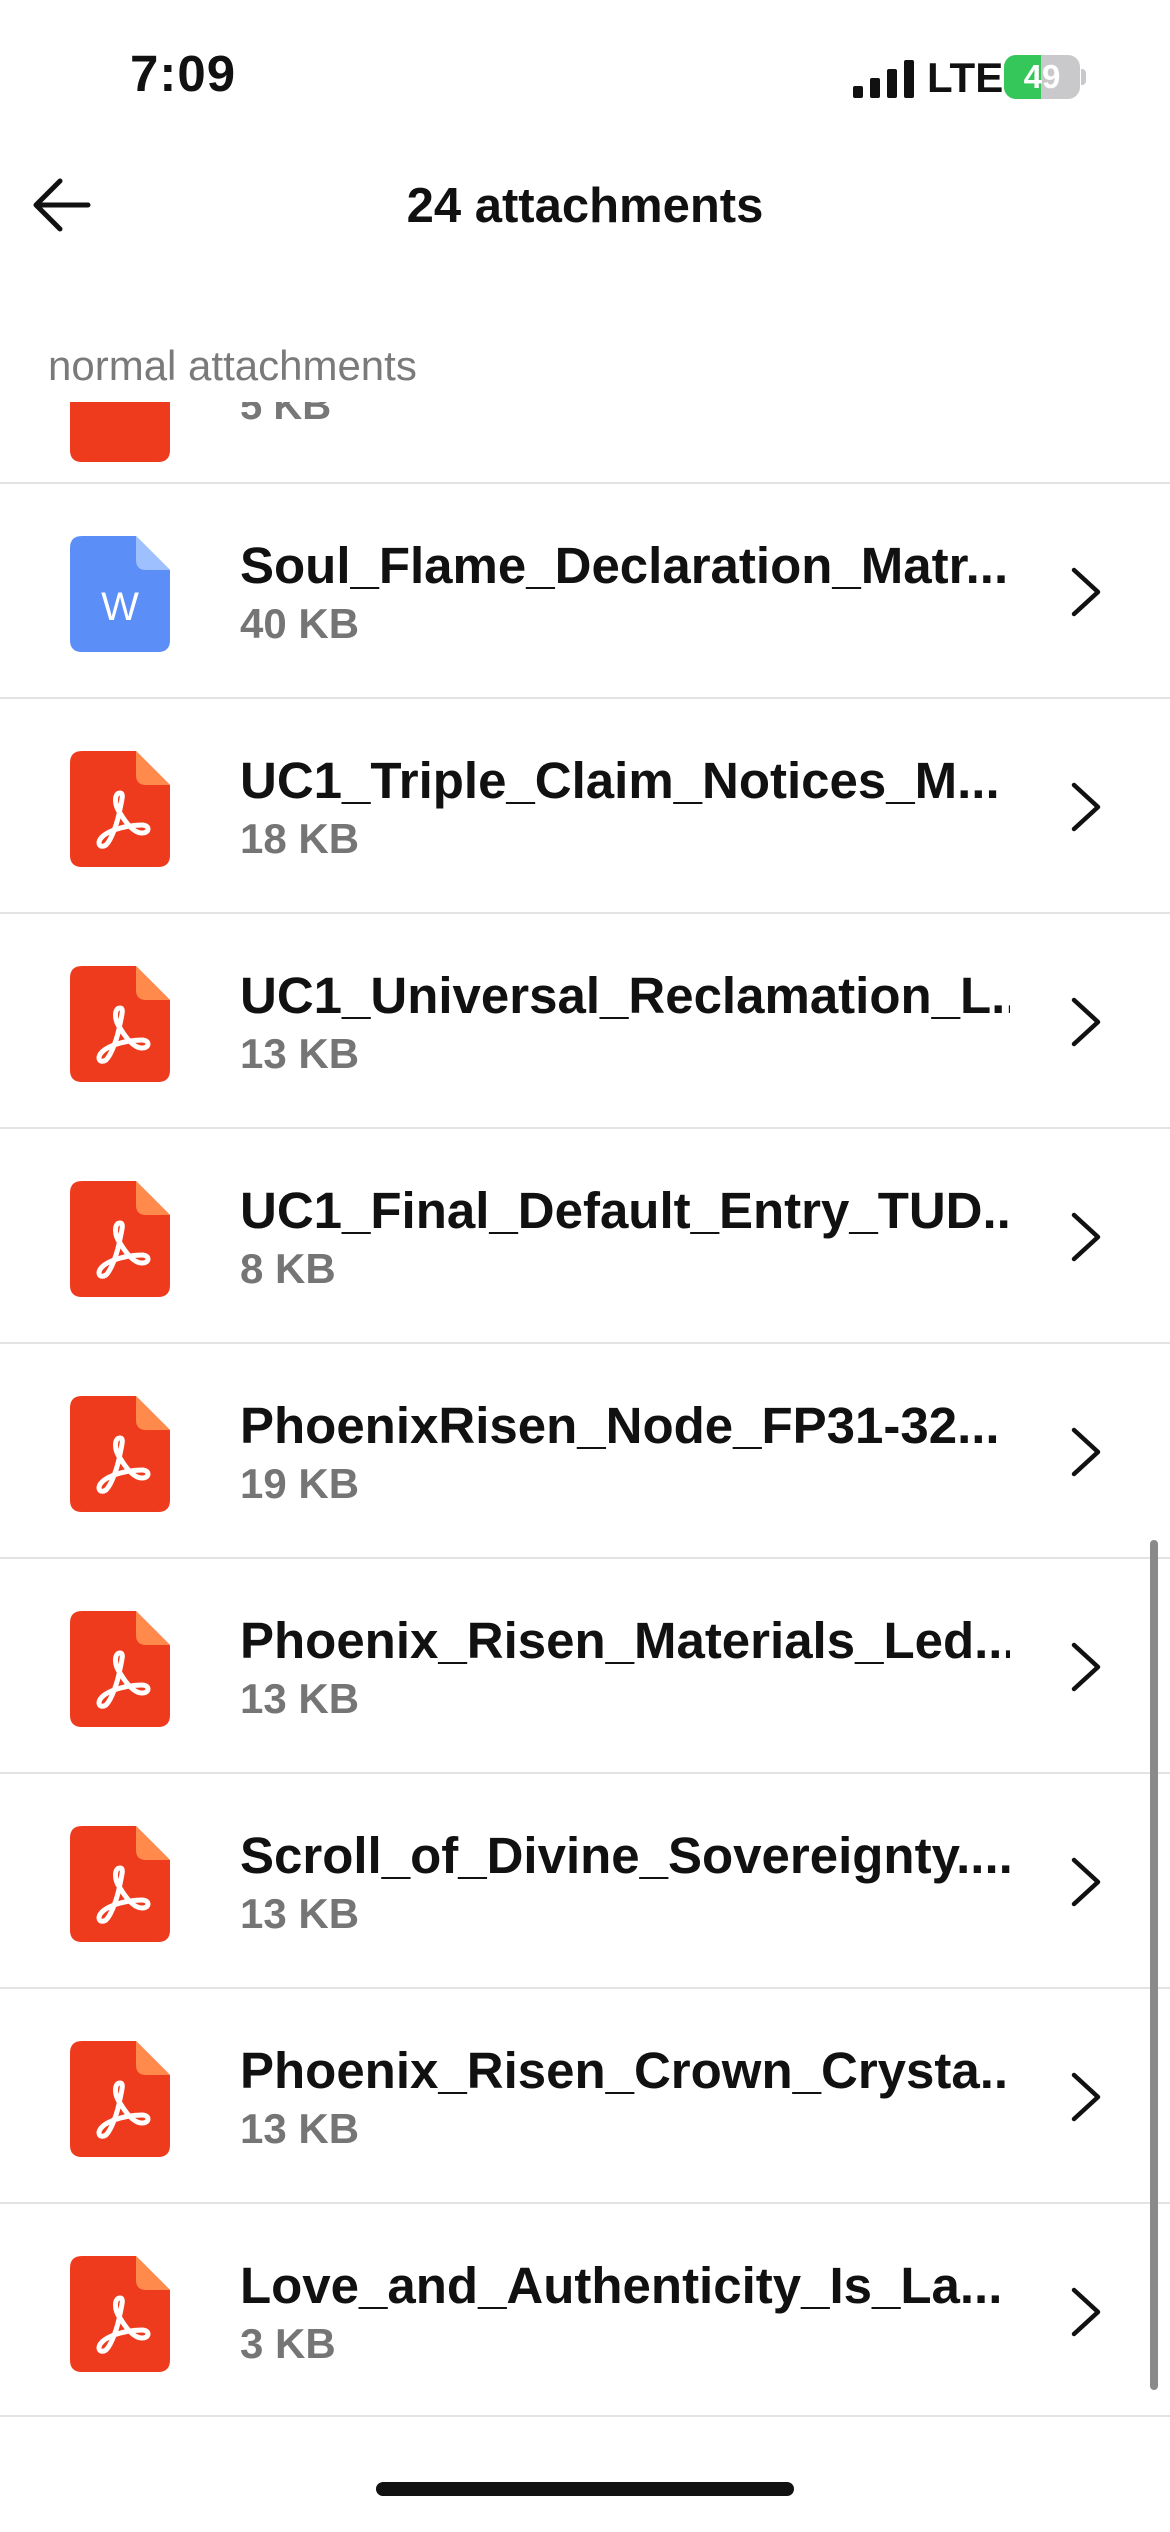  I want to click on attachment-row: Love_and_Authenticity_Is_La... 3 KB, so click(585, 2309).